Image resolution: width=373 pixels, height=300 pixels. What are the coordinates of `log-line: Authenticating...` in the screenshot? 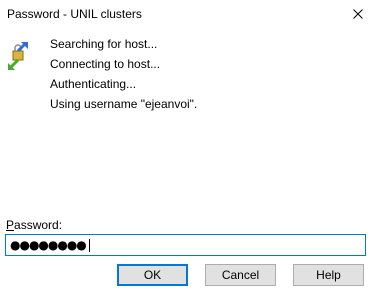 It's located at (93, 84).